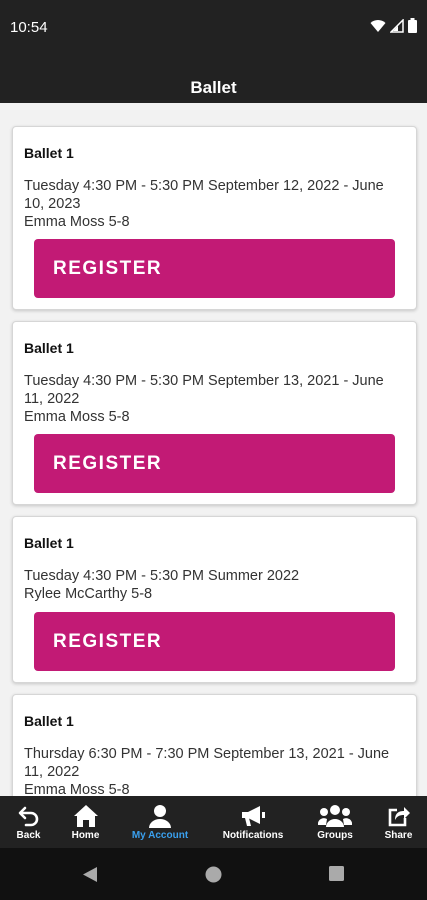  I want to click on megaphone-icon, so click(253, 816).